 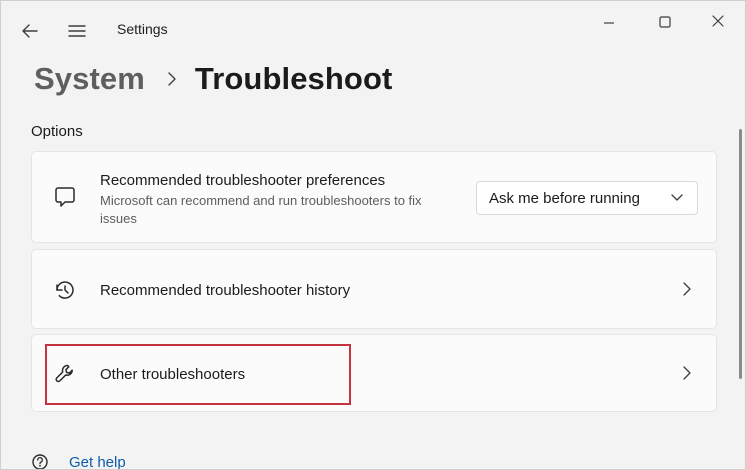 I want to click on card-title: Recommended troubleshooter history, so click(x=225, y=290).